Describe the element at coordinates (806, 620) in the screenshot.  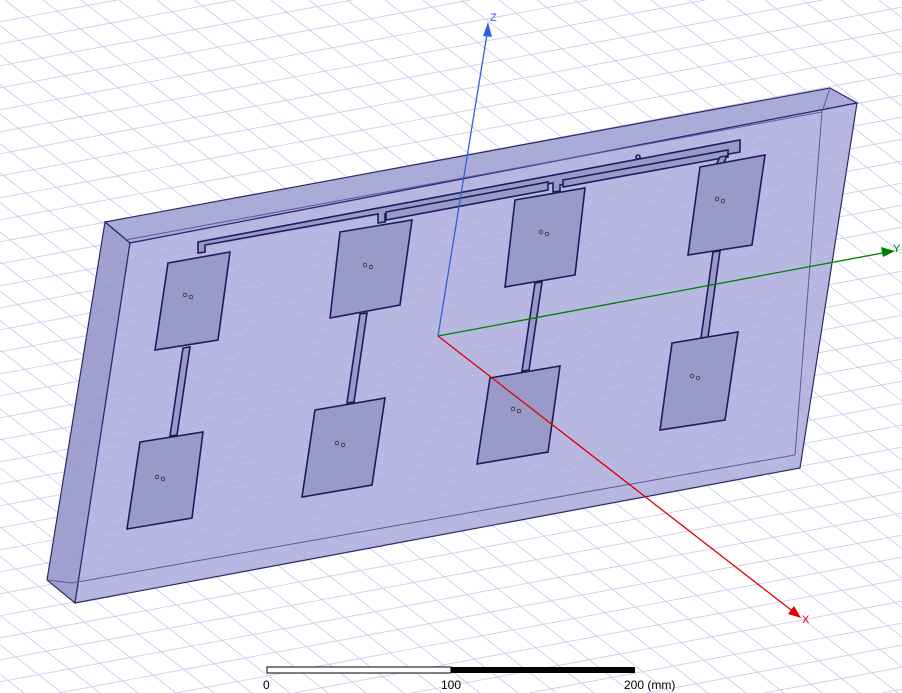
I see `x-axis-label: X` at that location.